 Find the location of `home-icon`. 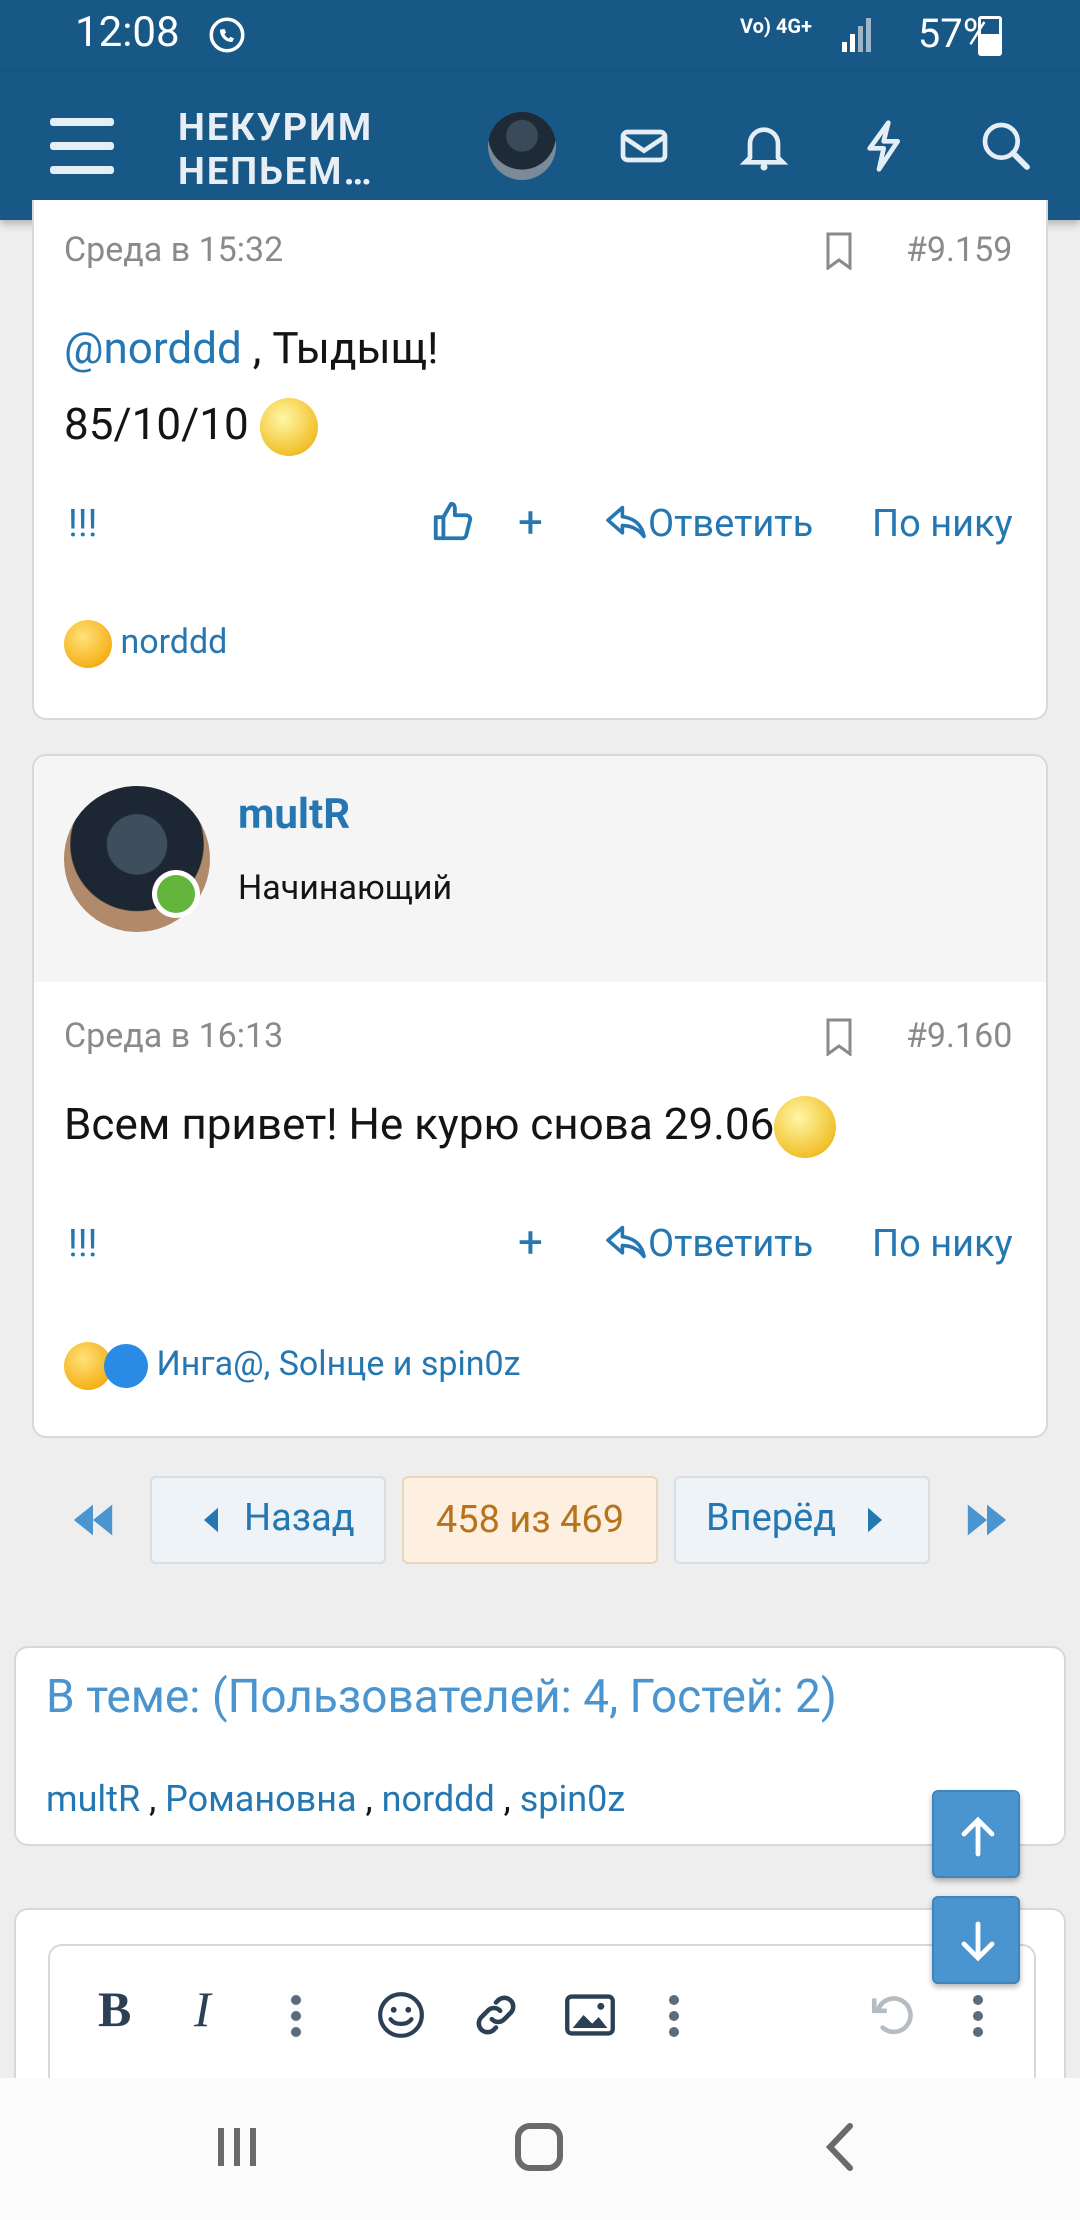

home-icon is located at coordinates (539, 2149).